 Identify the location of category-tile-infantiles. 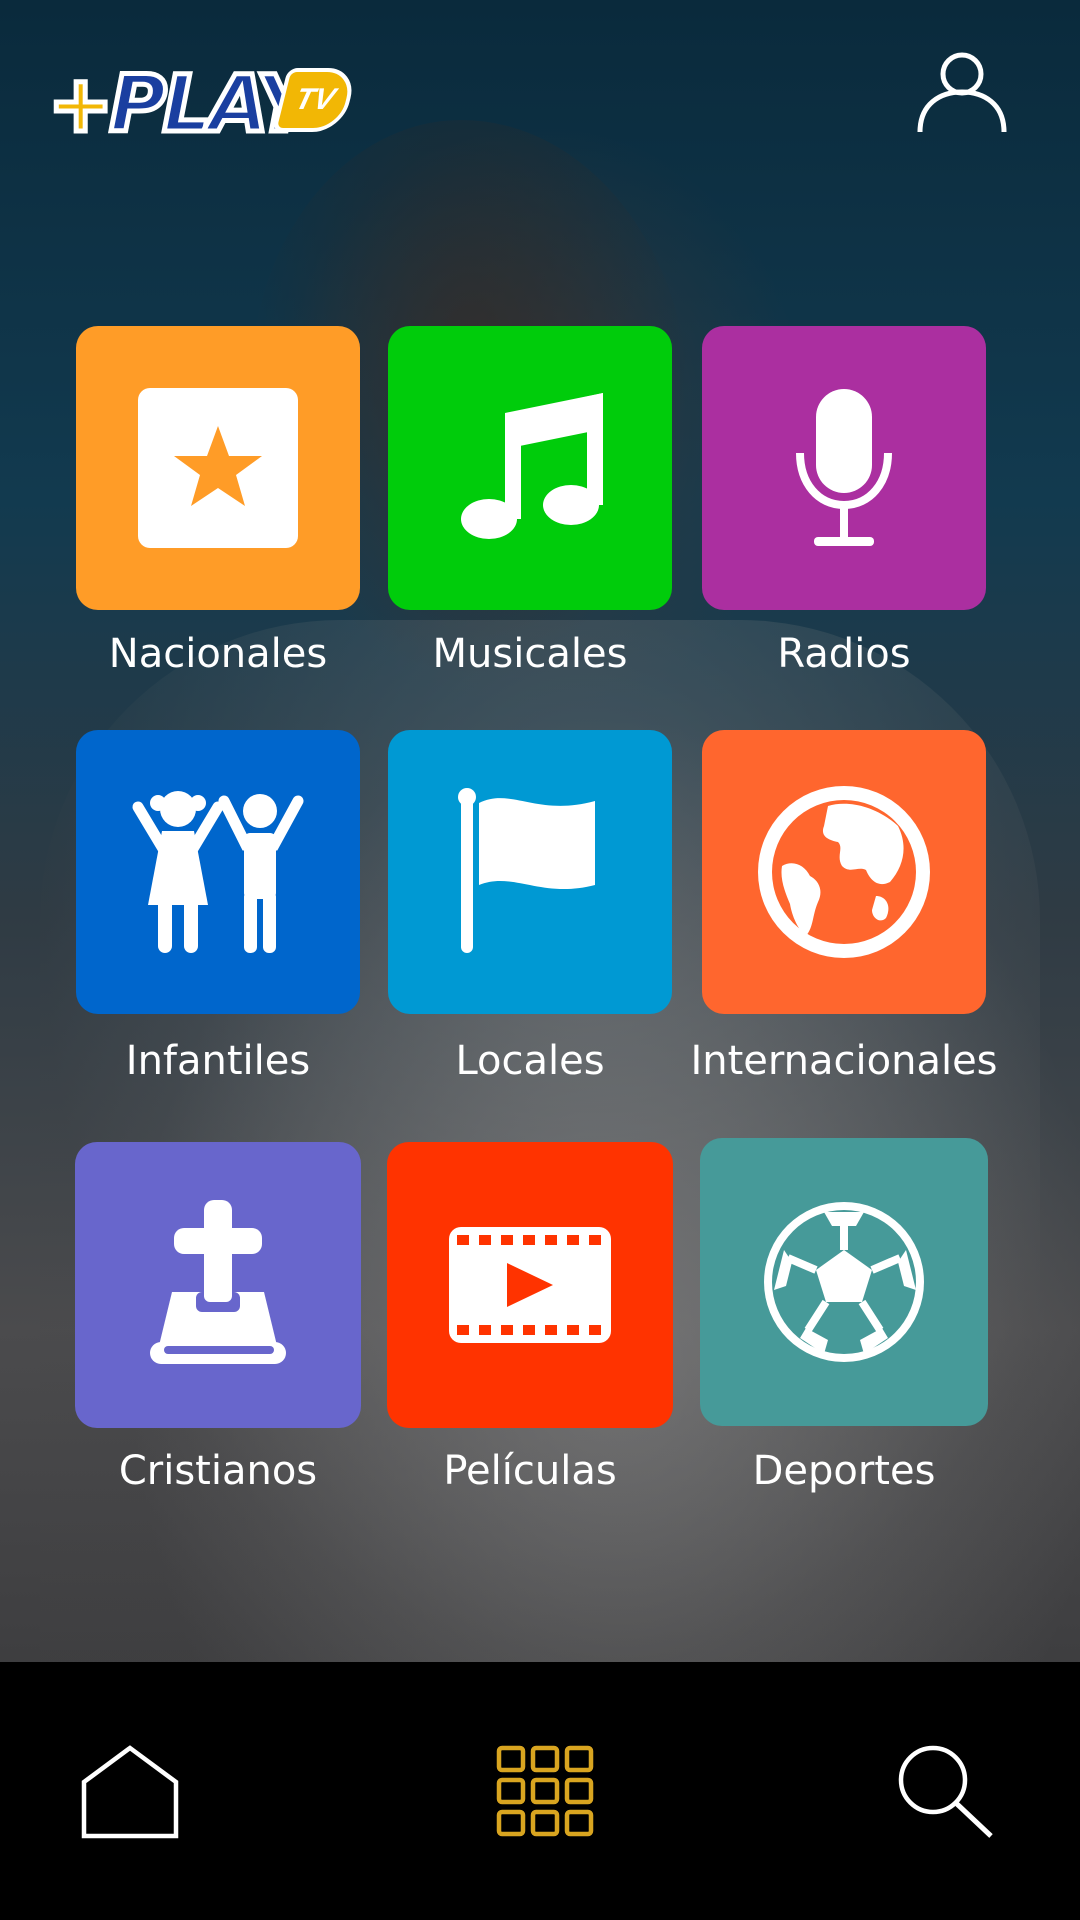
(218, 872).